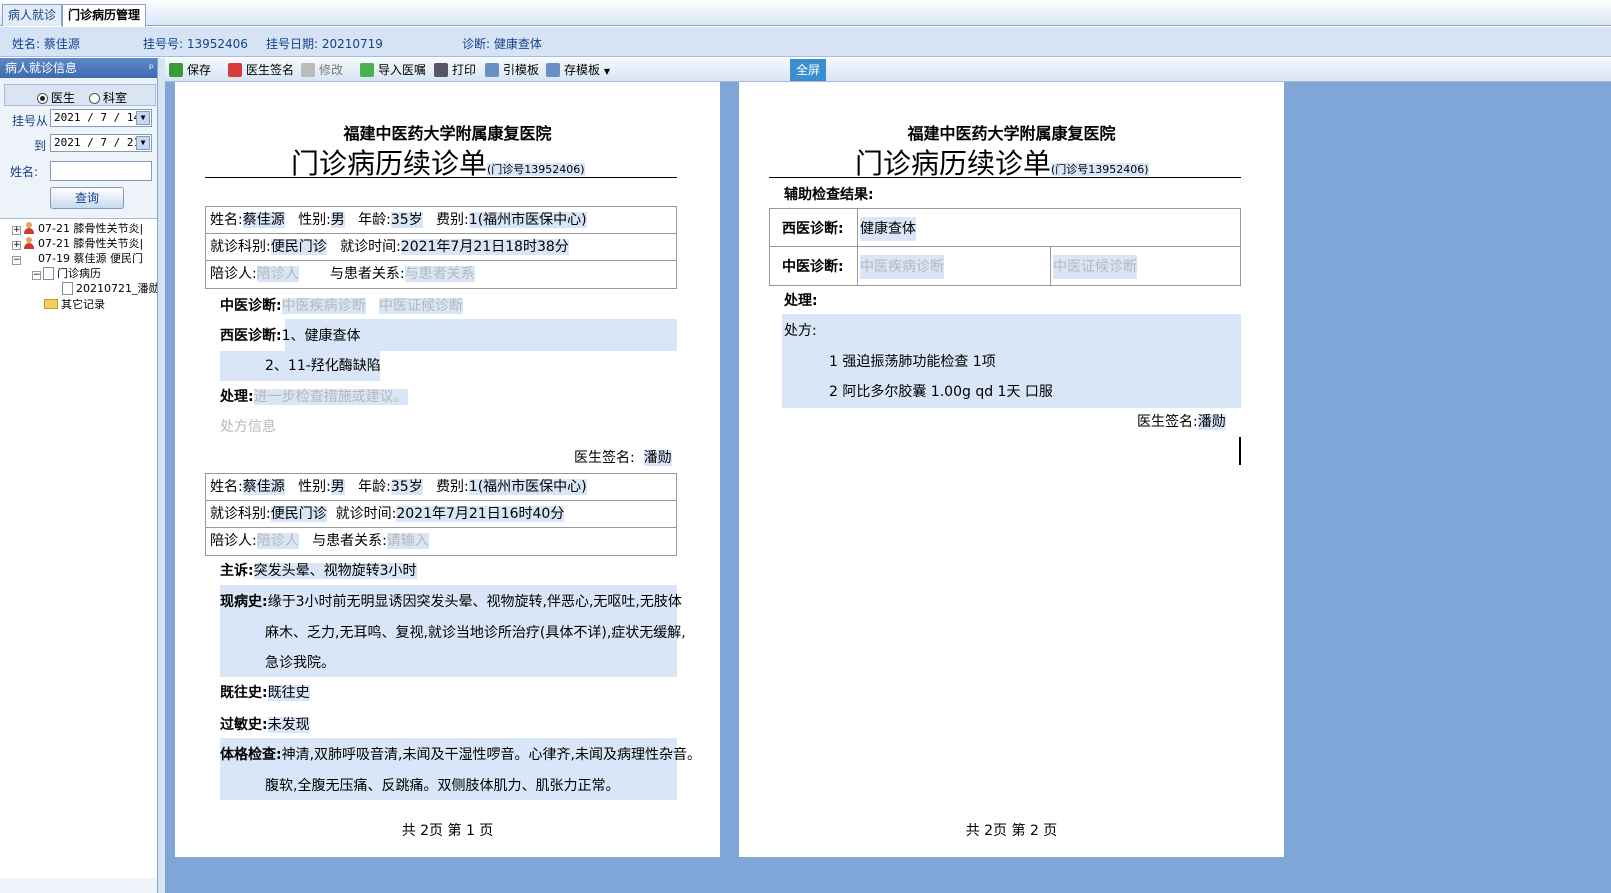  I want to click on doctor-signature: 医生签名: 潘勋, so click(623, 458).